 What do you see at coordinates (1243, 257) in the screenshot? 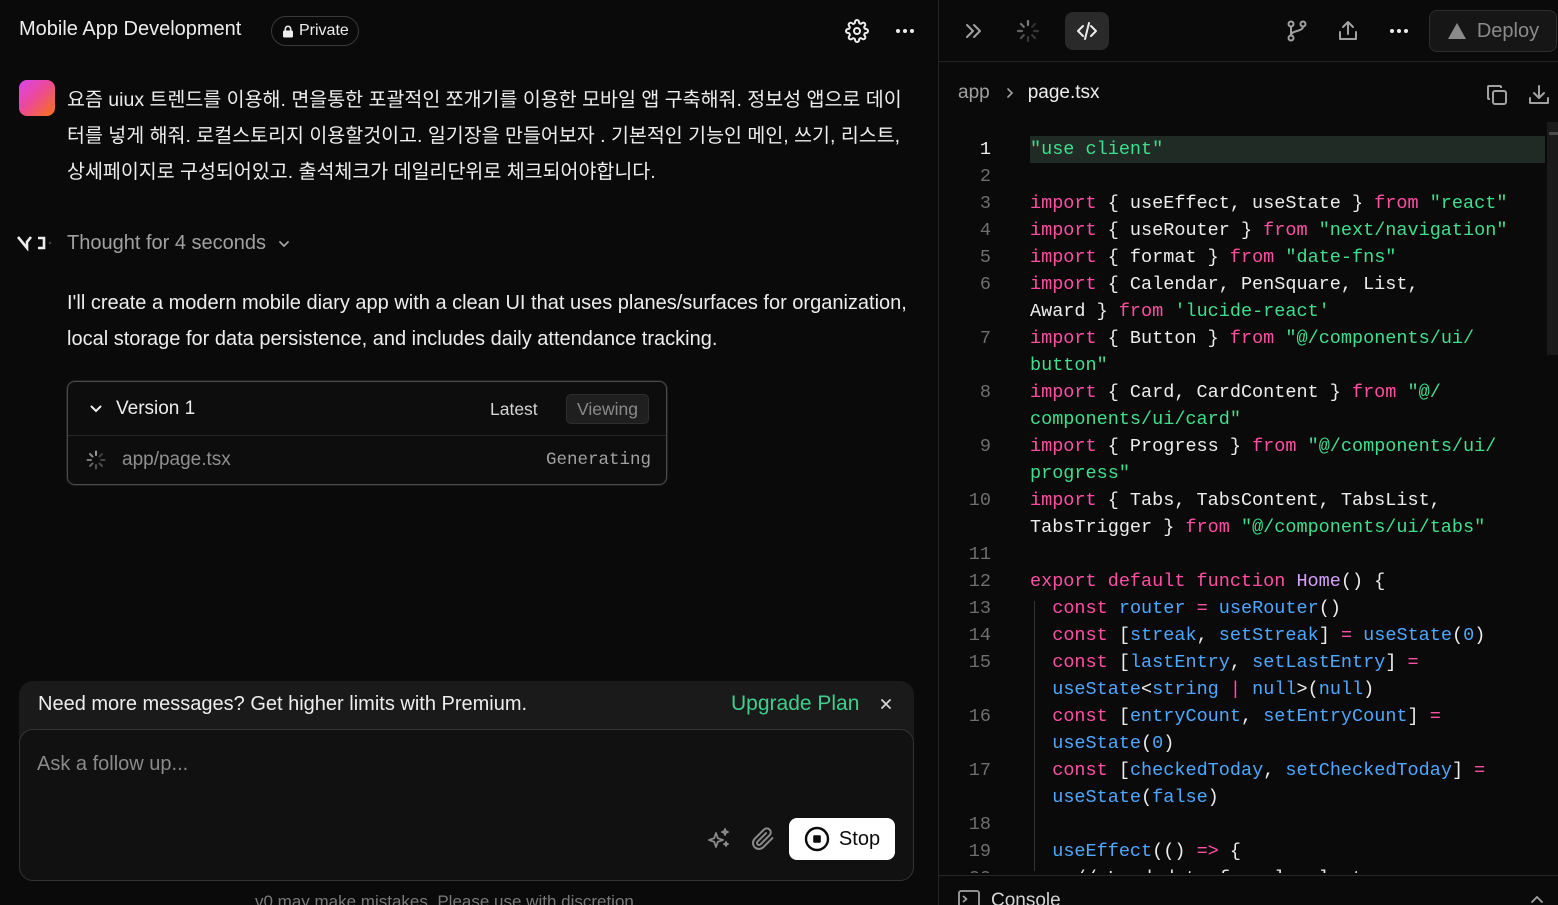
I see `code-line: 5 import { format } from "date-fns"` at bounding box center [1243, 257].